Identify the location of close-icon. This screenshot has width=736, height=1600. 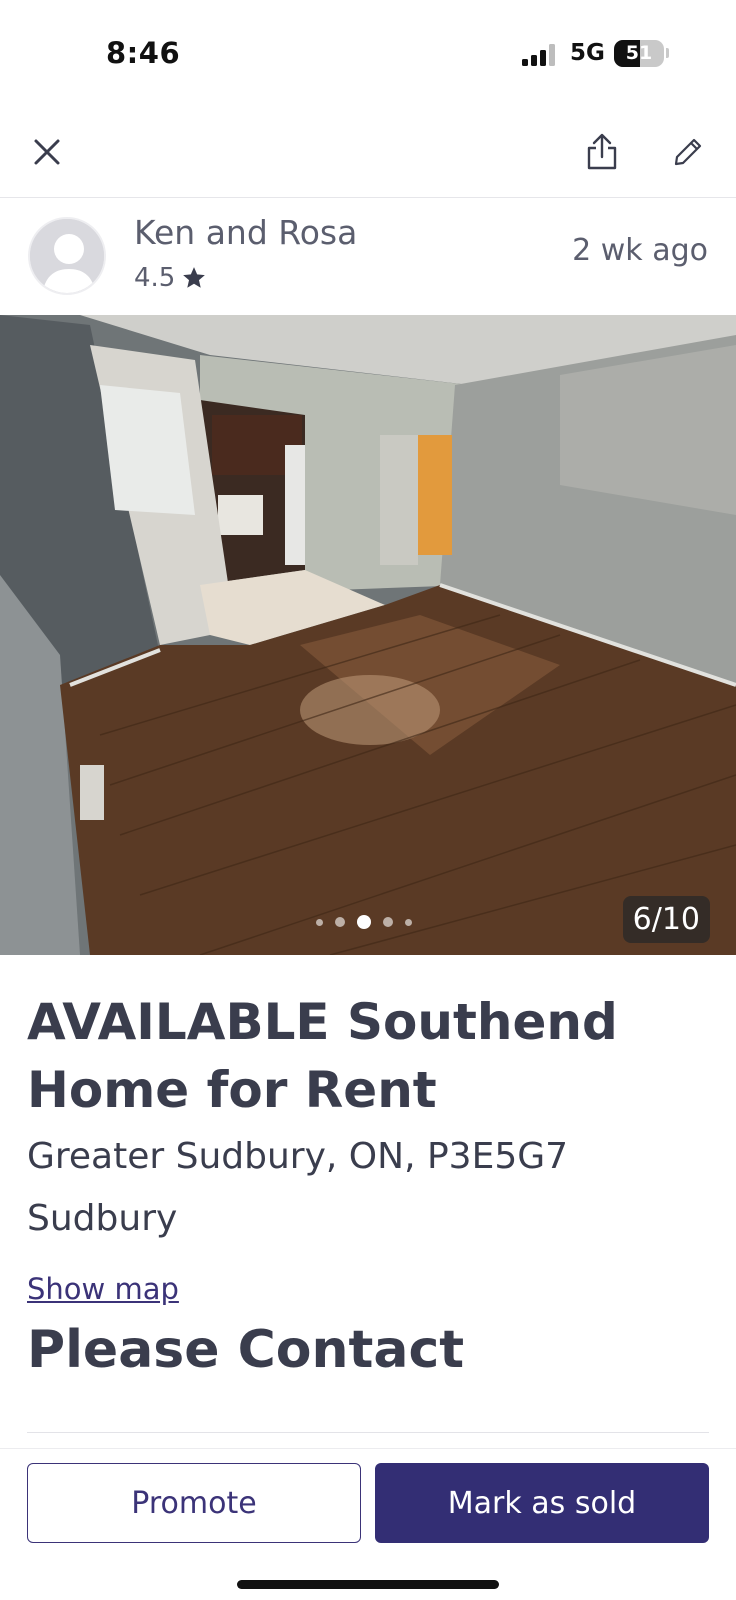
(47, 152).